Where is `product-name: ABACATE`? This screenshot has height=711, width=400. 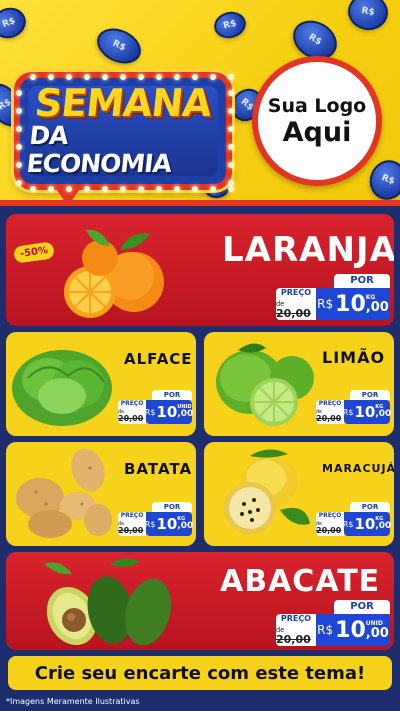
product-name: ABACATE is located at coordinates (300, 581).